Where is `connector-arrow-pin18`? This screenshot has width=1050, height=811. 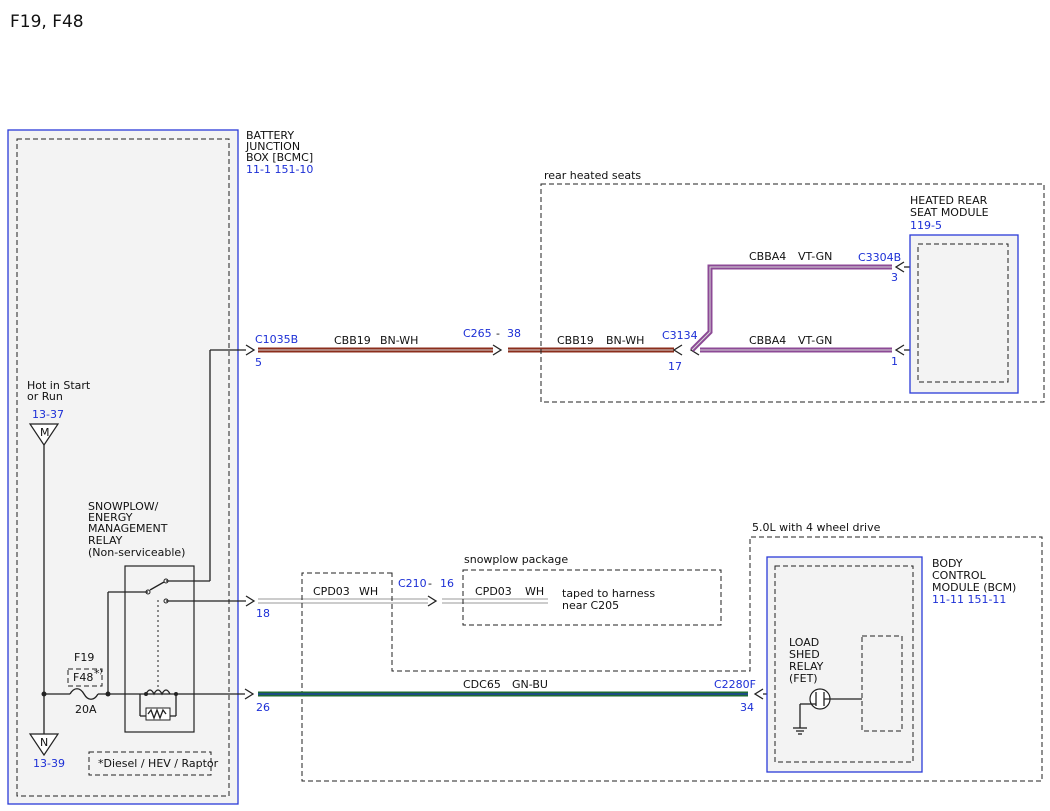 connector-arrow-pin18 is located at coordinates (250, 601).